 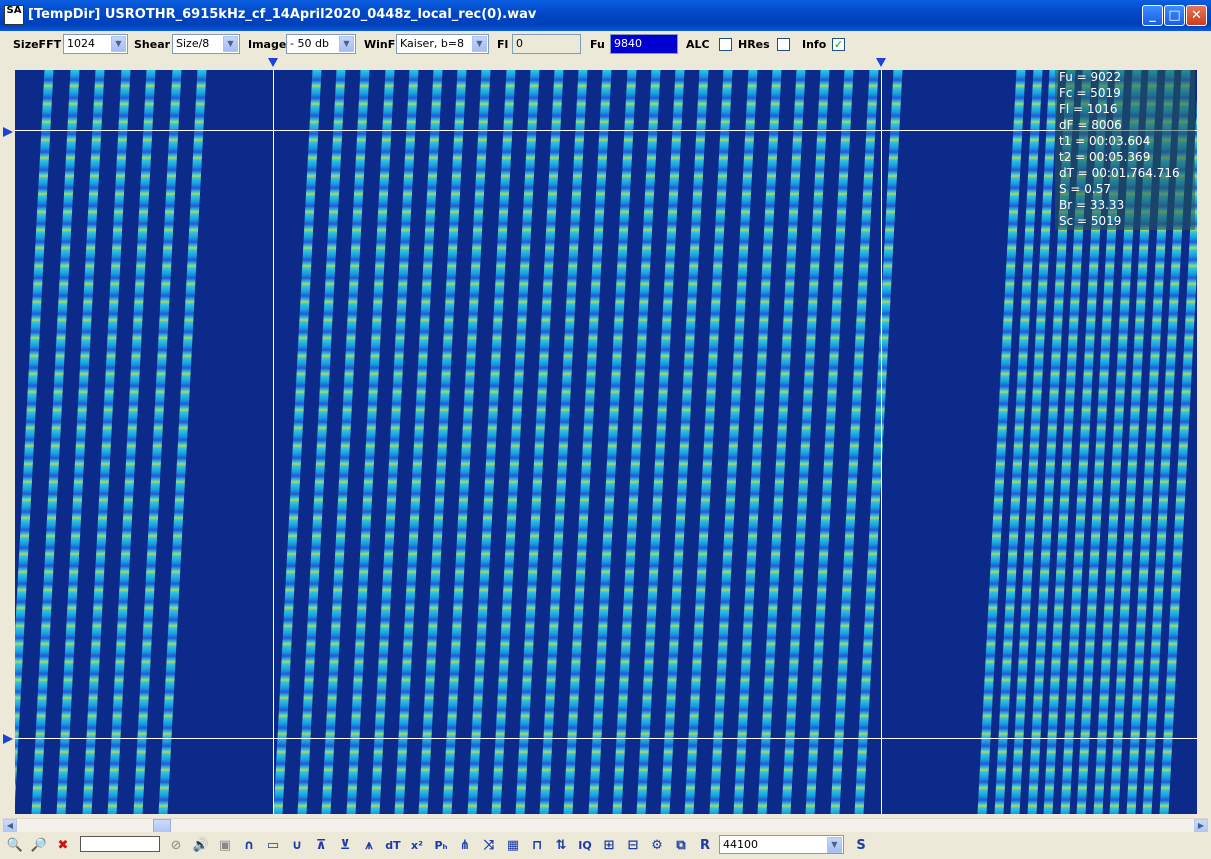 I want to click on winf-value: Kaiser, b=8, so click(x=432, y=43).